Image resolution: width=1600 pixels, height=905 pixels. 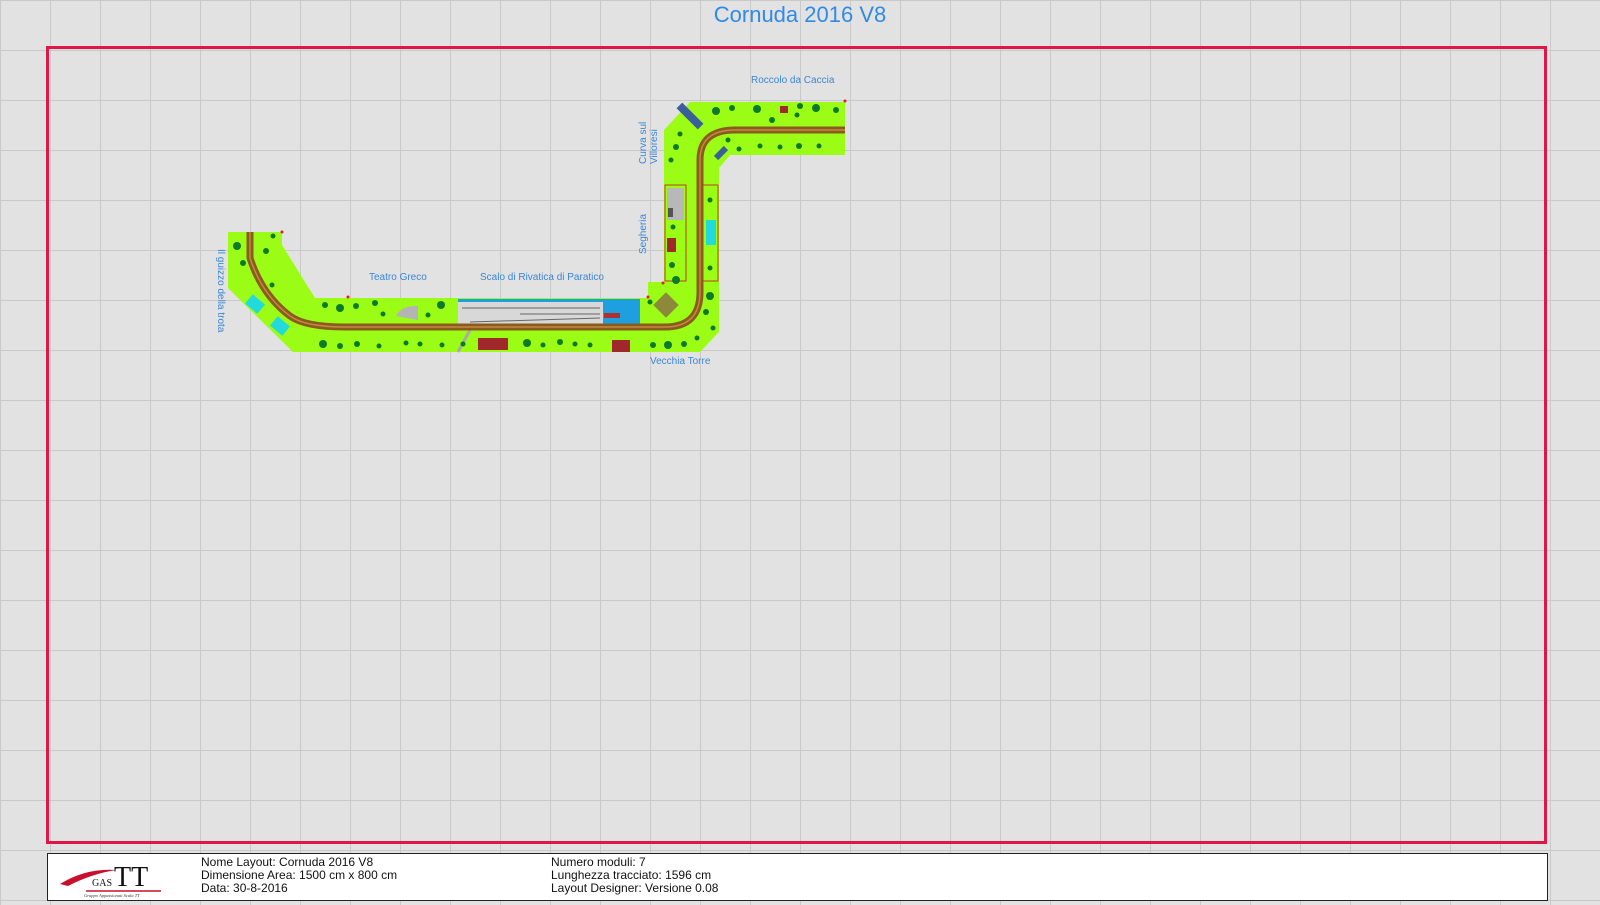 I want to click on label-vecchia-torre: Vecchia Torre, so click(x=680, y=361).